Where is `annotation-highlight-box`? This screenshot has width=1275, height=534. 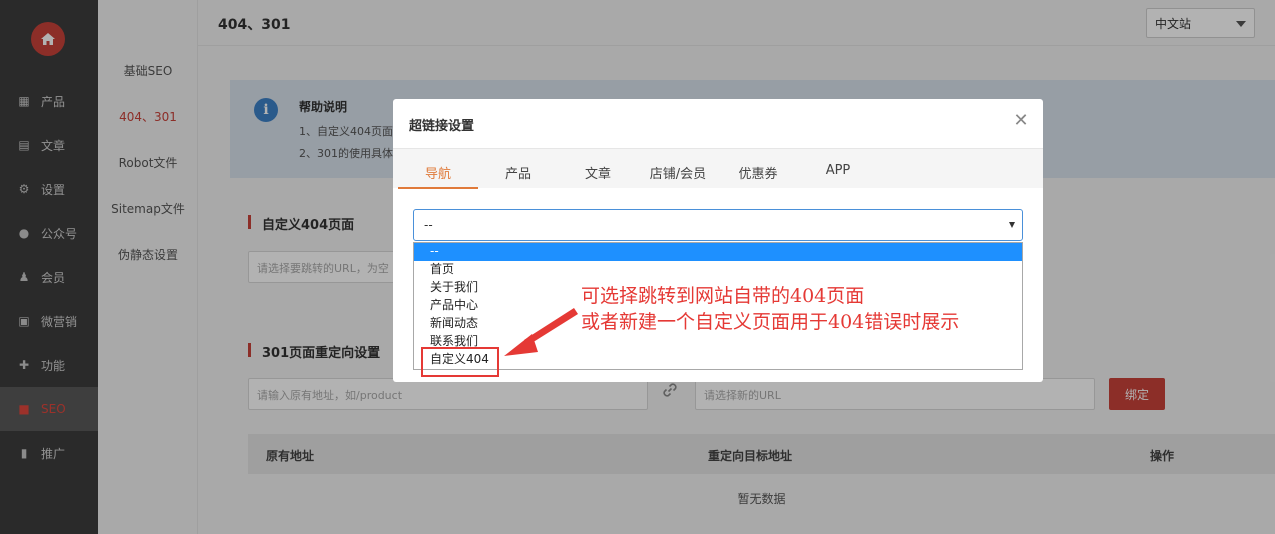
annotation-highlight-box is located at coordinates (460, 362).